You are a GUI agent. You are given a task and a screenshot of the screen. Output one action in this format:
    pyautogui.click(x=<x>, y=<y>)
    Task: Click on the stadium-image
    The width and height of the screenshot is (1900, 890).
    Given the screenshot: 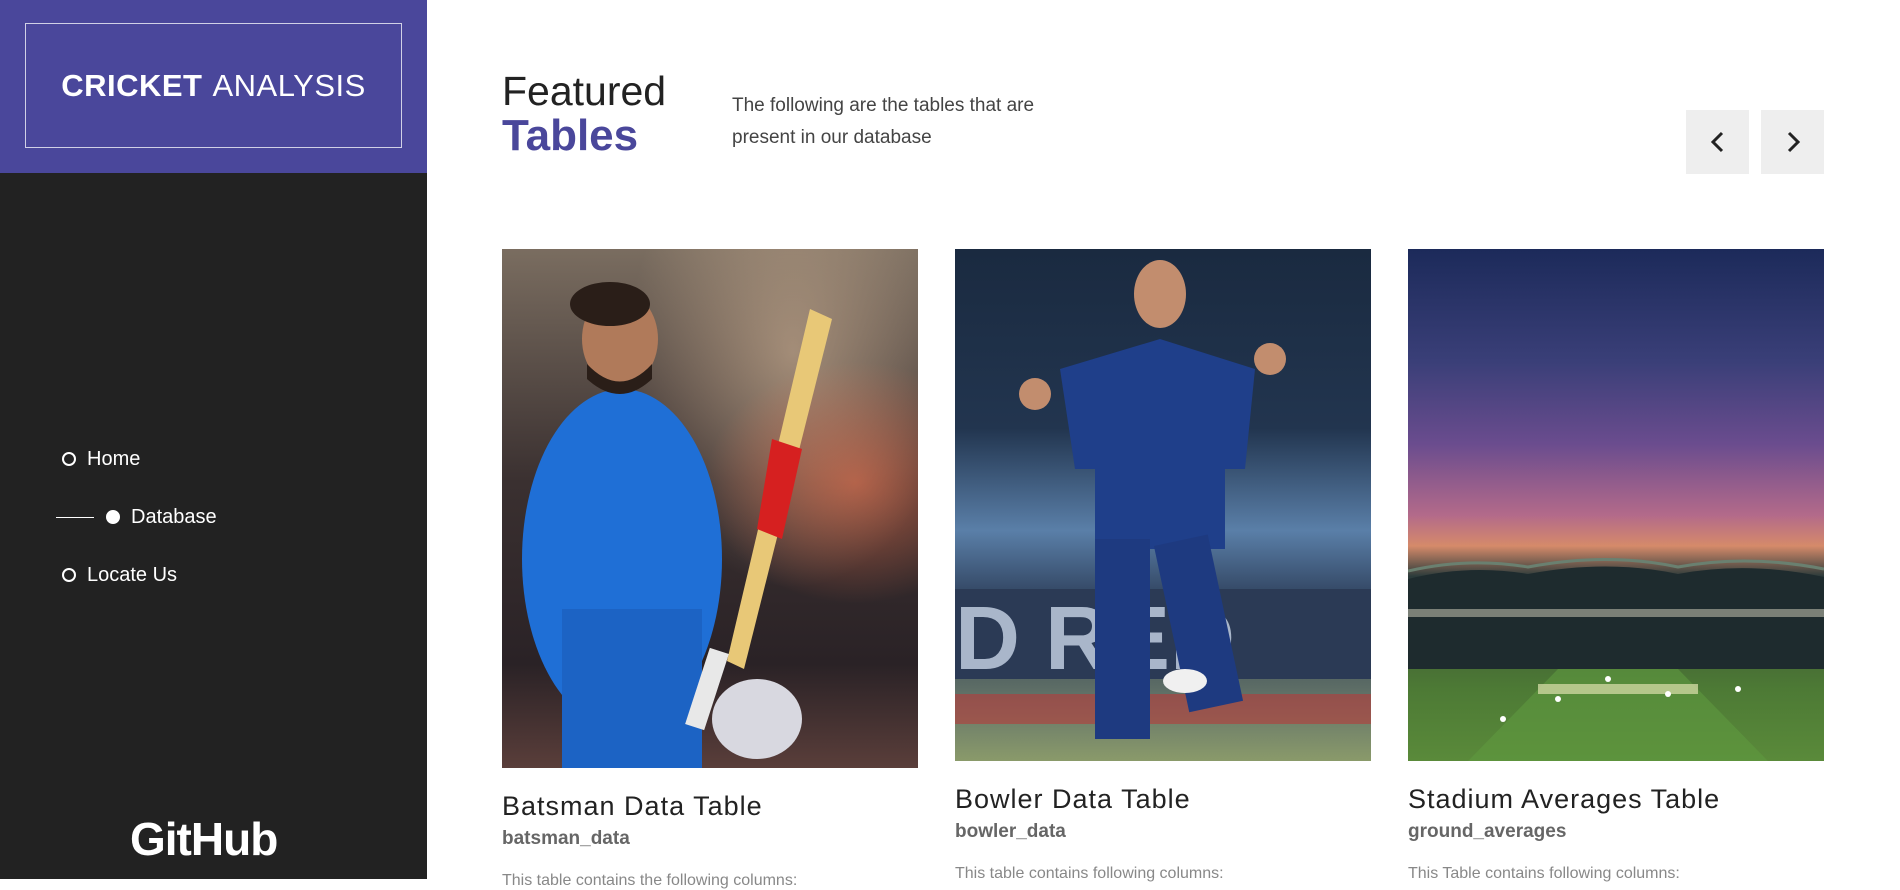 What is the action you would take?
    pyautogui.click(x=1616, y=505)
    